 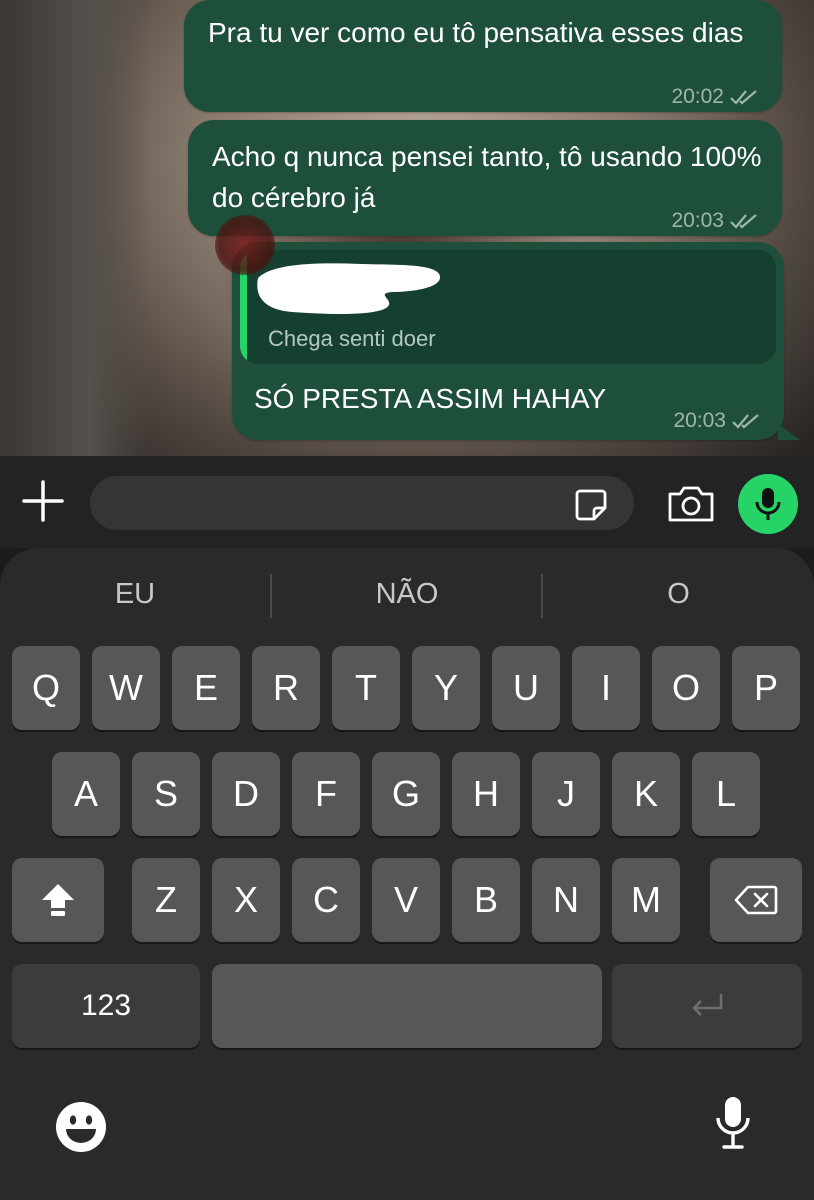 I want to click on key-m: M, so click(x=646, y=900).